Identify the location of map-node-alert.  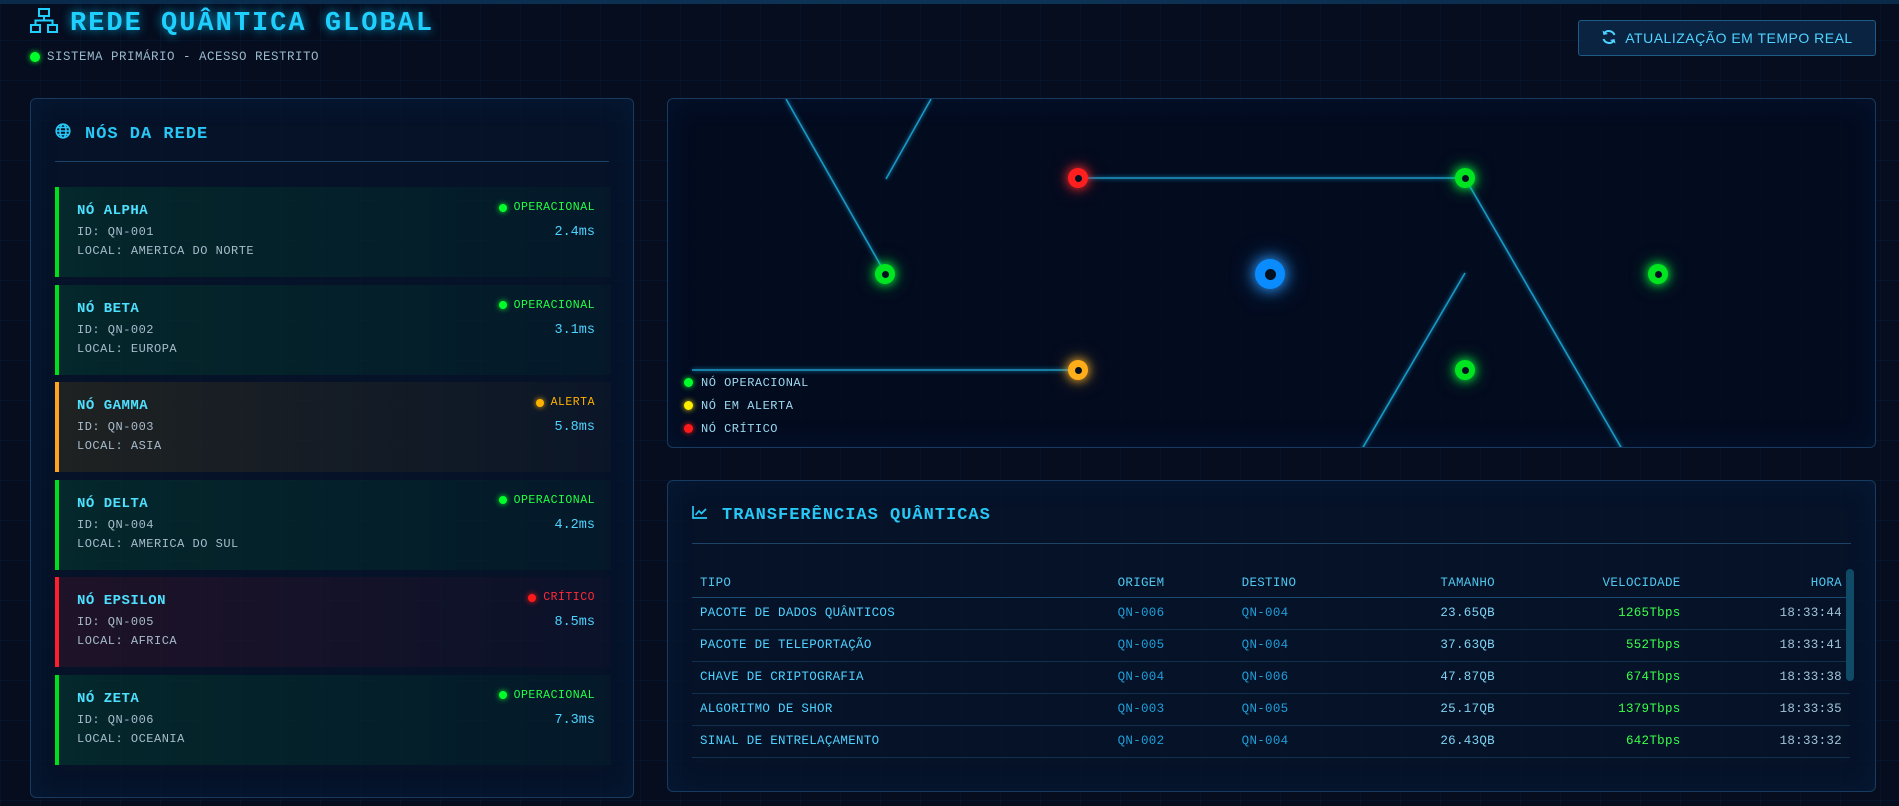
(1078, 370).